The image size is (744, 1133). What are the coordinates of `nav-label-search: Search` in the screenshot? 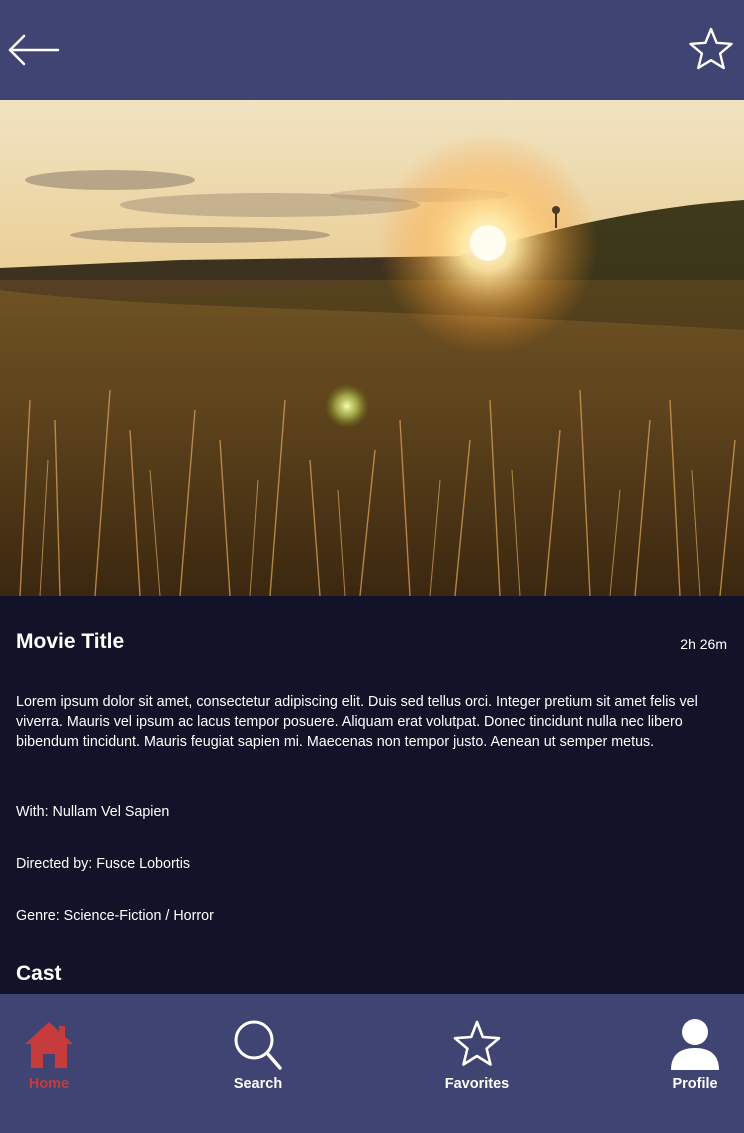 It's located at (258, 1084).